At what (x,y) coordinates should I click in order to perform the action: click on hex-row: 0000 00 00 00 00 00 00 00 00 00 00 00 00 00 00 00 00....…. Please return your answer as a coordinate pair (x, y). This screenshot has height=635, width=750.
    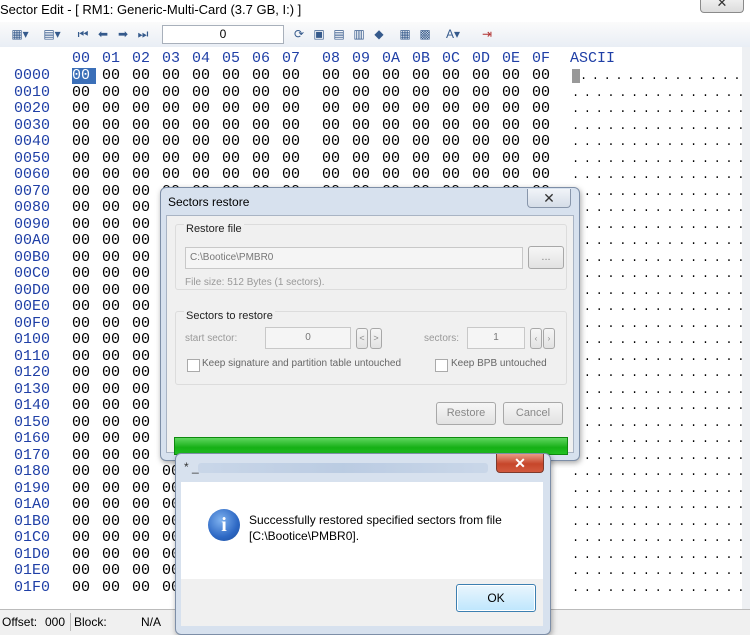
    Looking at the image, I should click on (371, 76).